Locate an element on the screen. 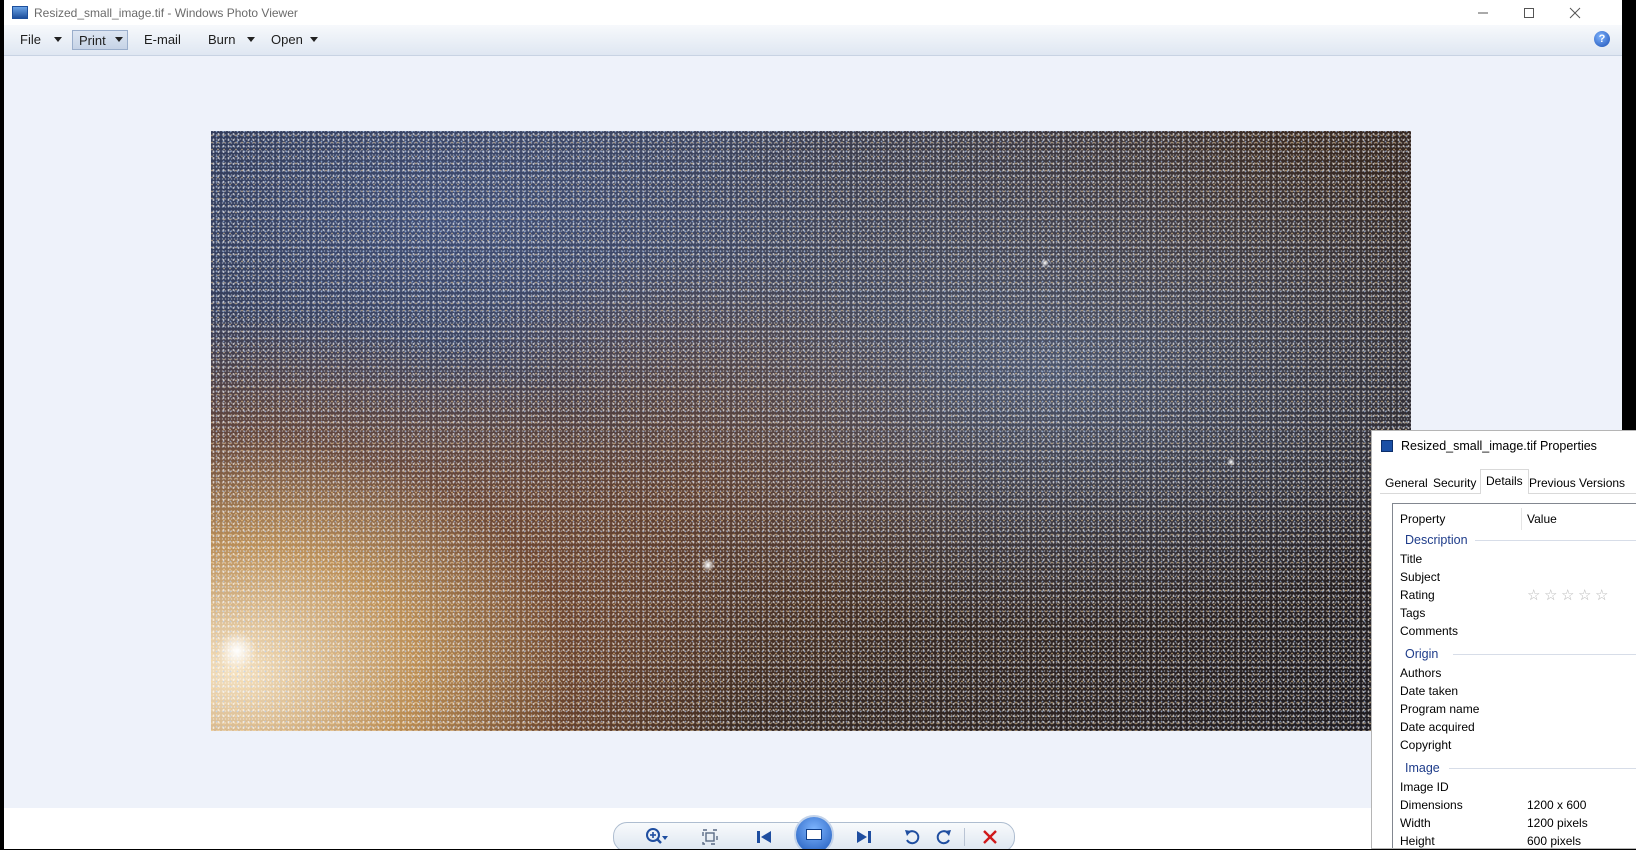 The image size is (1636, 850). tab-security: Security is located at coordinates (1454, 483).